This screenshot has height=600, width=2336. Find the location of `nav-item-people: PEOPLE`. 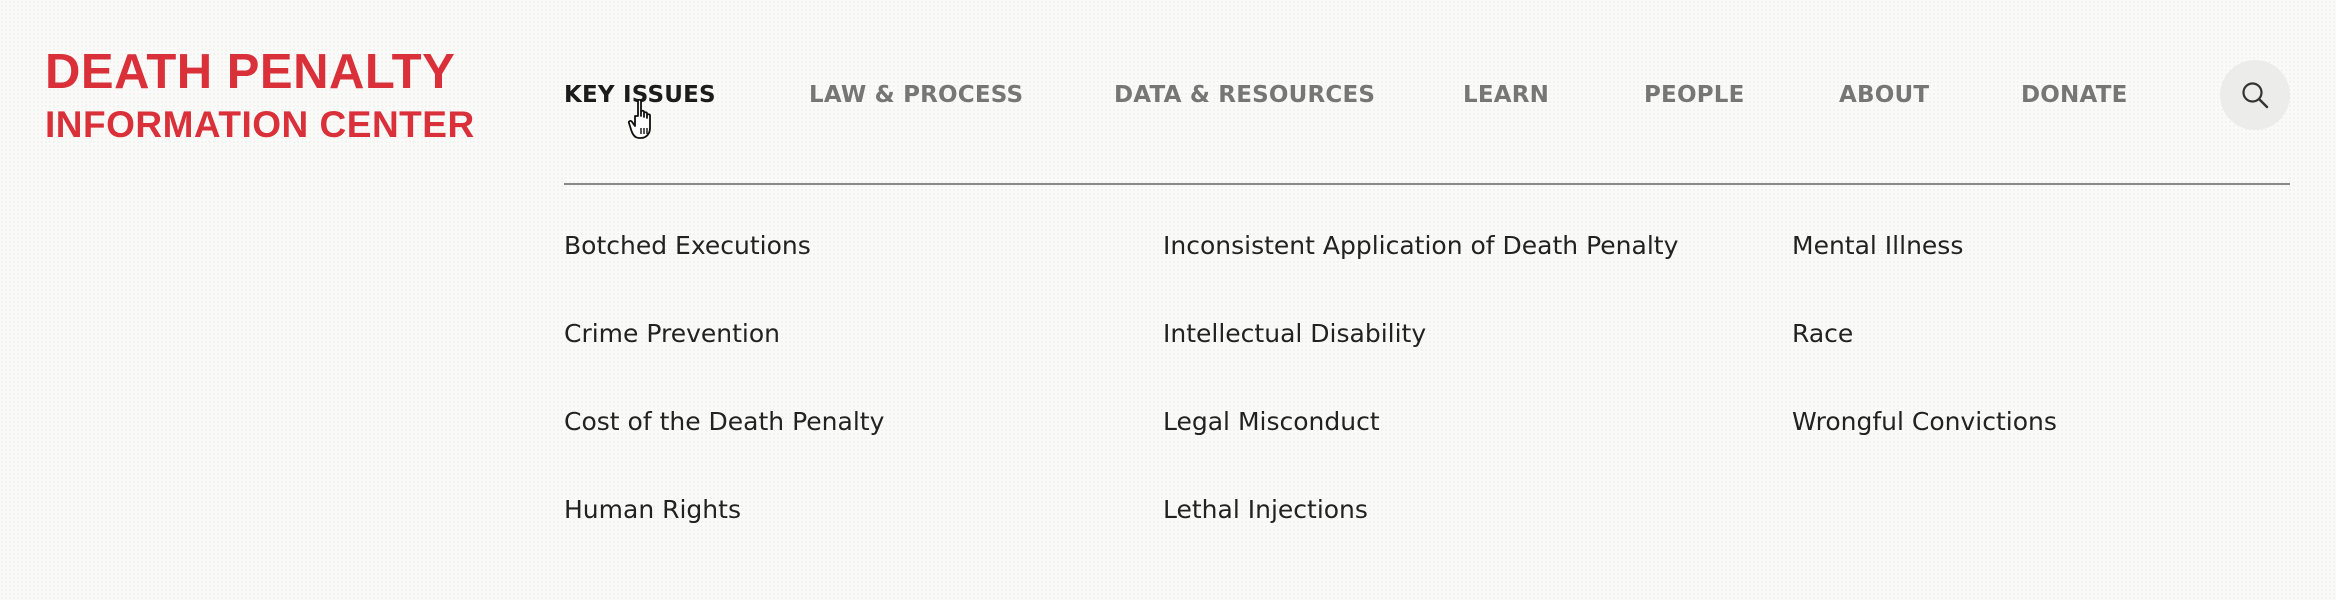

nav-item-people: PEOPLE is located at coordinates (1694, 95).